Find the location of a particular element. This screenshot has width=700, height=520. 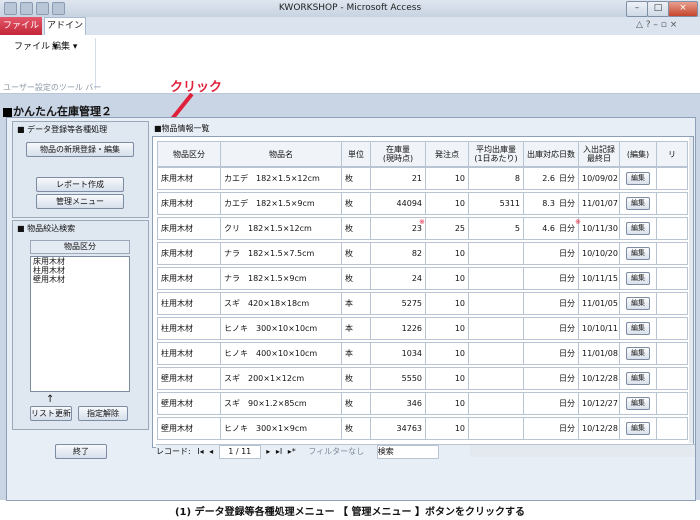

new-item-button: 物品の新規登録・編集 is located at coordinates (80, 149).